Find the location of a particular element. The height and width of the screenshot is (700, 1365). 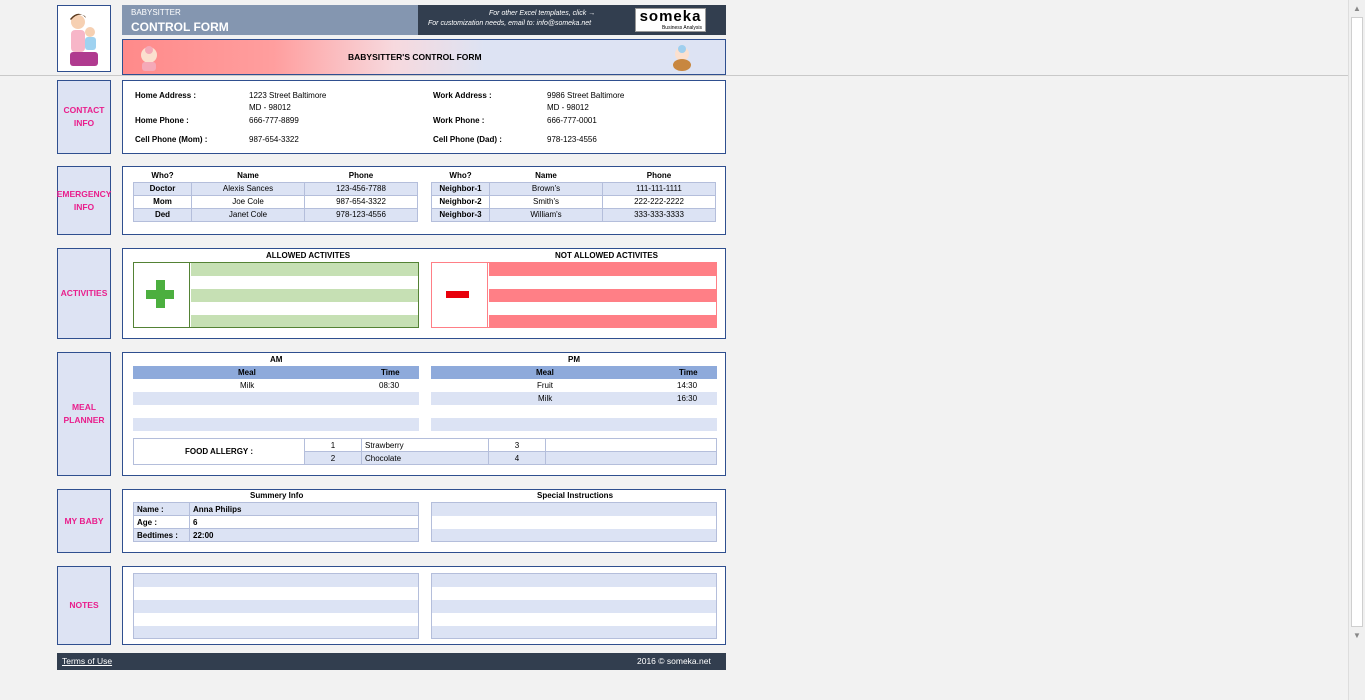

col-name: Name is located at coordinates (546, 175).